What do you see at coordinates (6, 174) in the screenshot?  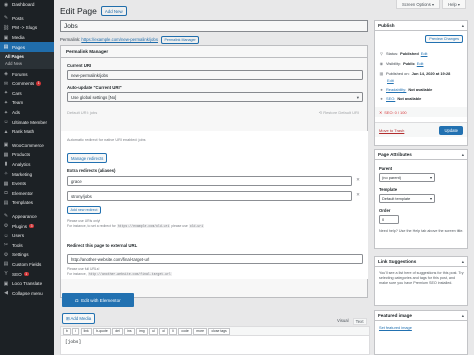 I see `marketing-icon: ✧` at bounding box center [6, 174].